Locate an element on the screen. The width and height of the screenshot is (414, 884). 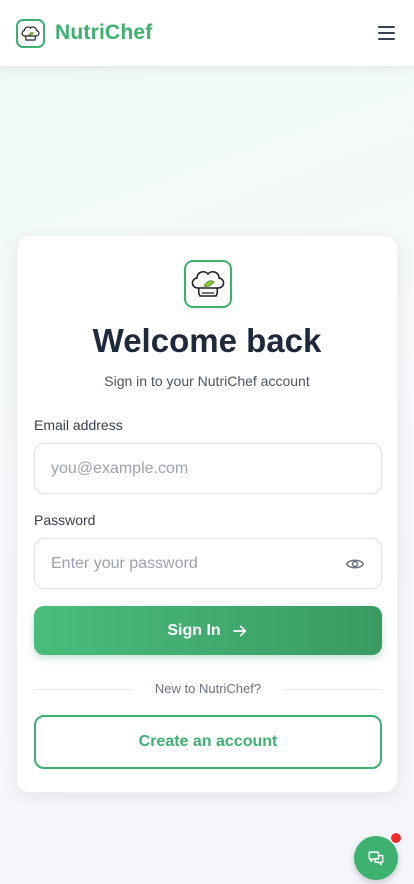
eye-icon is located at coordinates (355, 564).